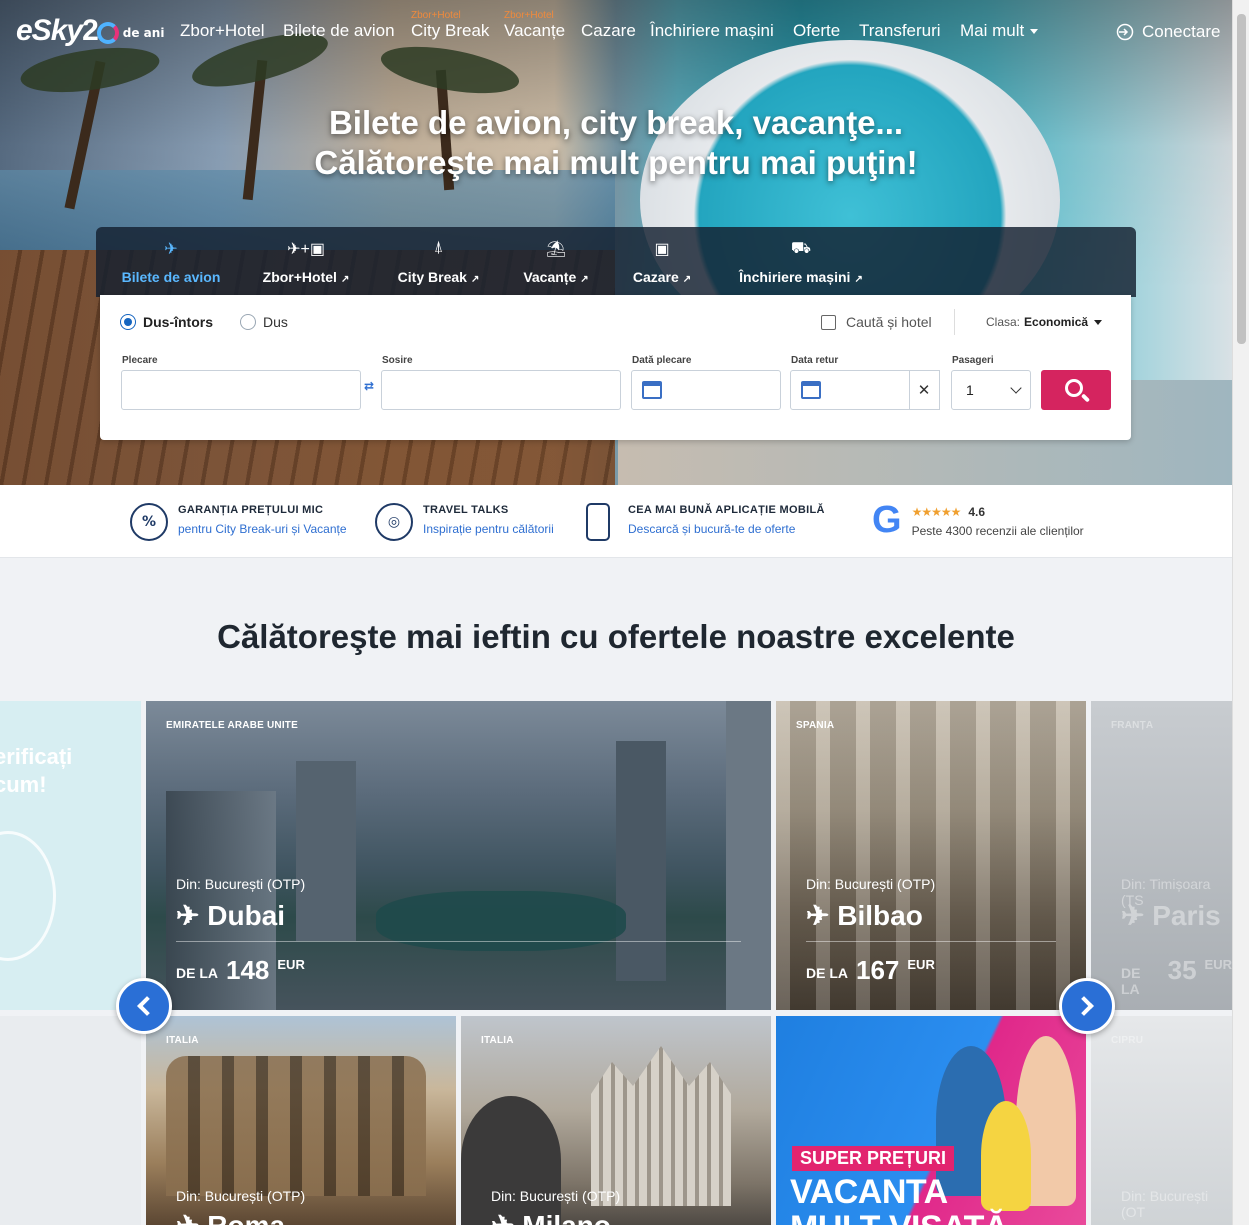 The width and height of the screenshot is (1249, 1225). I want to click on scrollbar-thumb, so click(1241, 179).